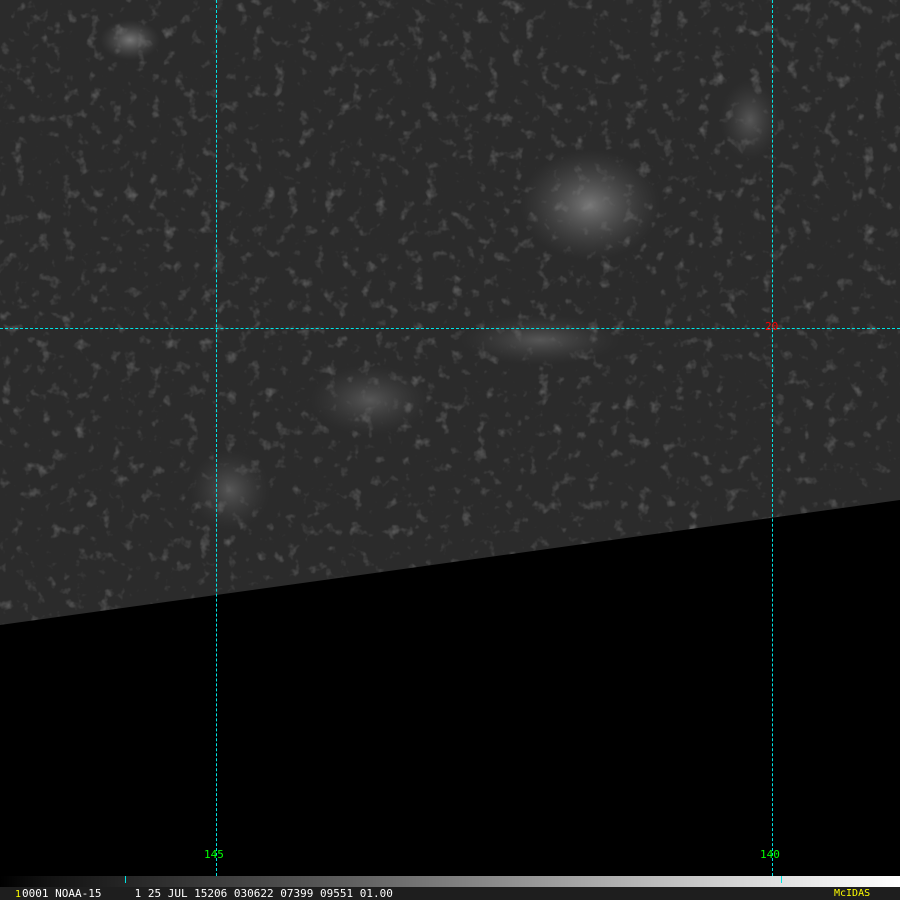 The image size is (900, 900). I want to click on longitude-label-140: 140, so click(770, 854).